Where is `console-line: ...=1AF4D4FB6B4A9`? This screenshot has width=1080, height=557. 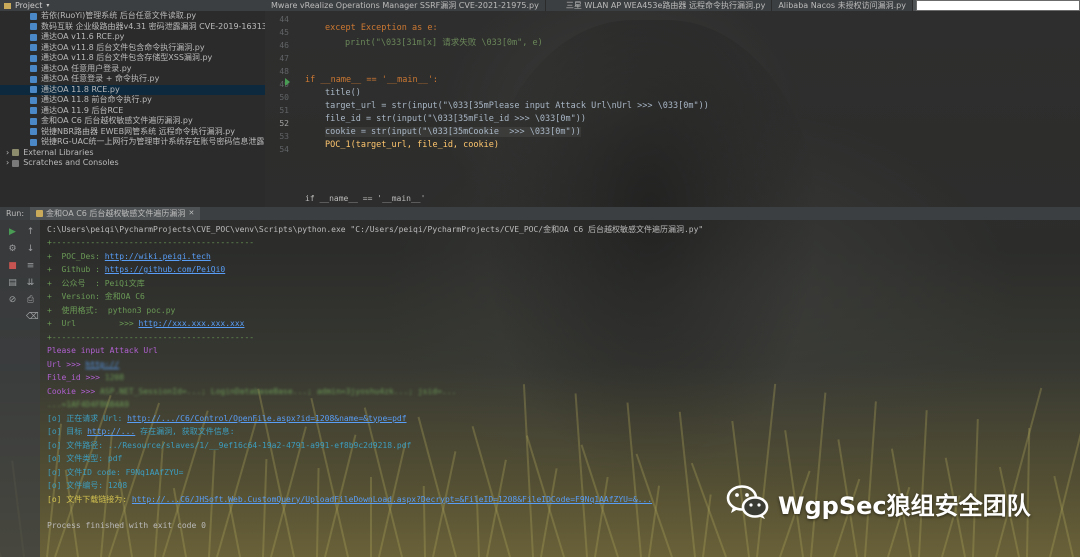
console-line: ...=1AF4D4FB6B4A9 is located at coordinates (88, 404).